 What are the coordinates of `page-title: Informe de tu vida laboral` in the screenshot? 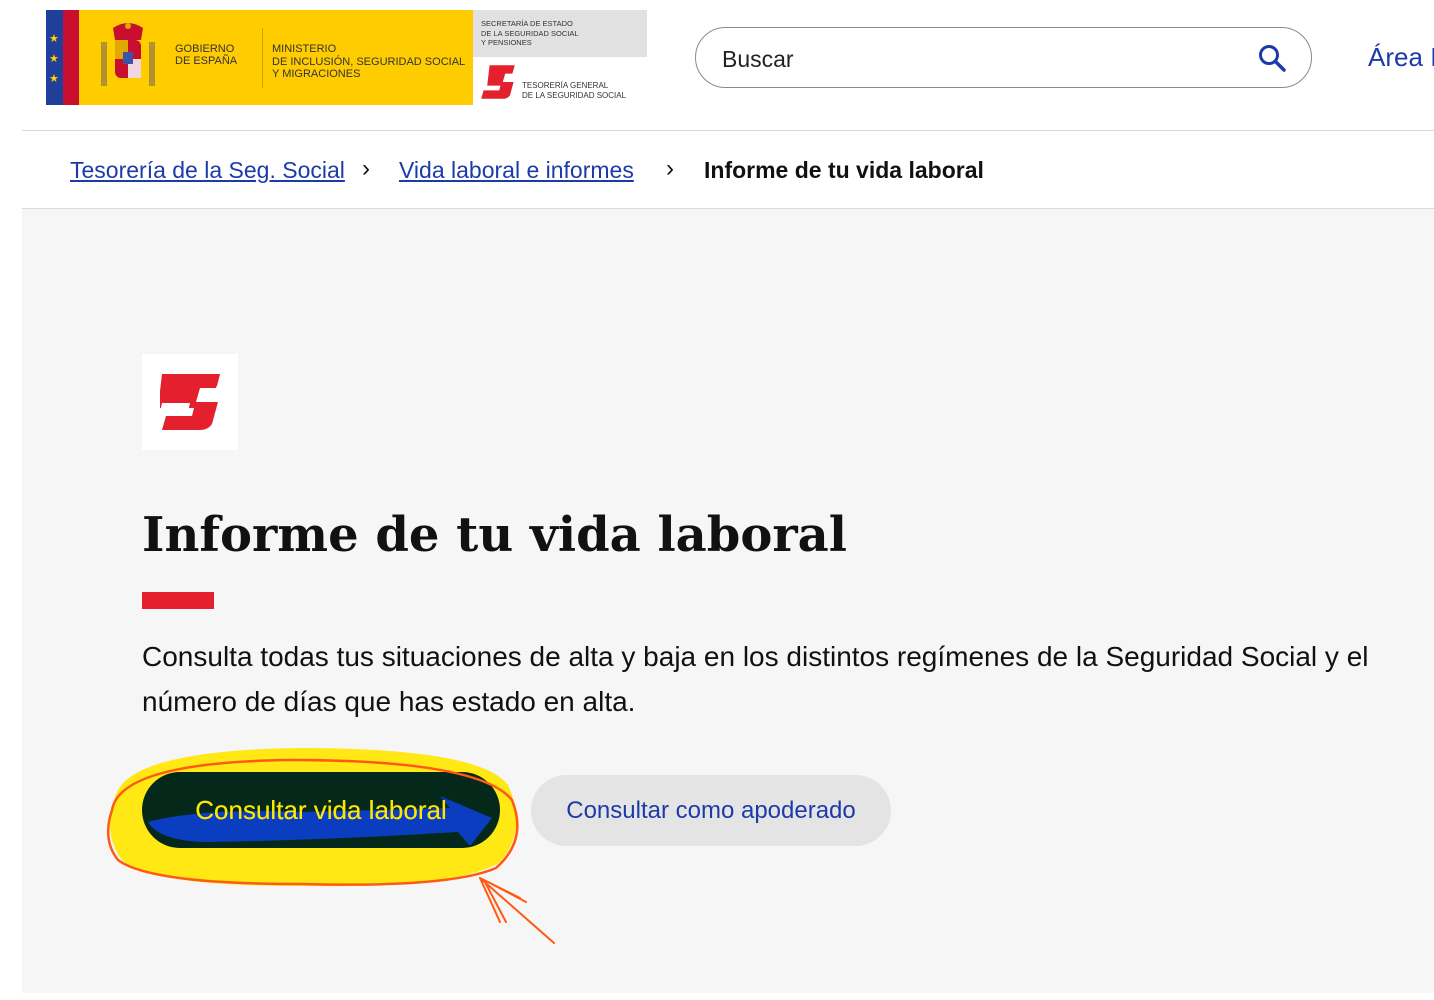 It's located at (494, 535).